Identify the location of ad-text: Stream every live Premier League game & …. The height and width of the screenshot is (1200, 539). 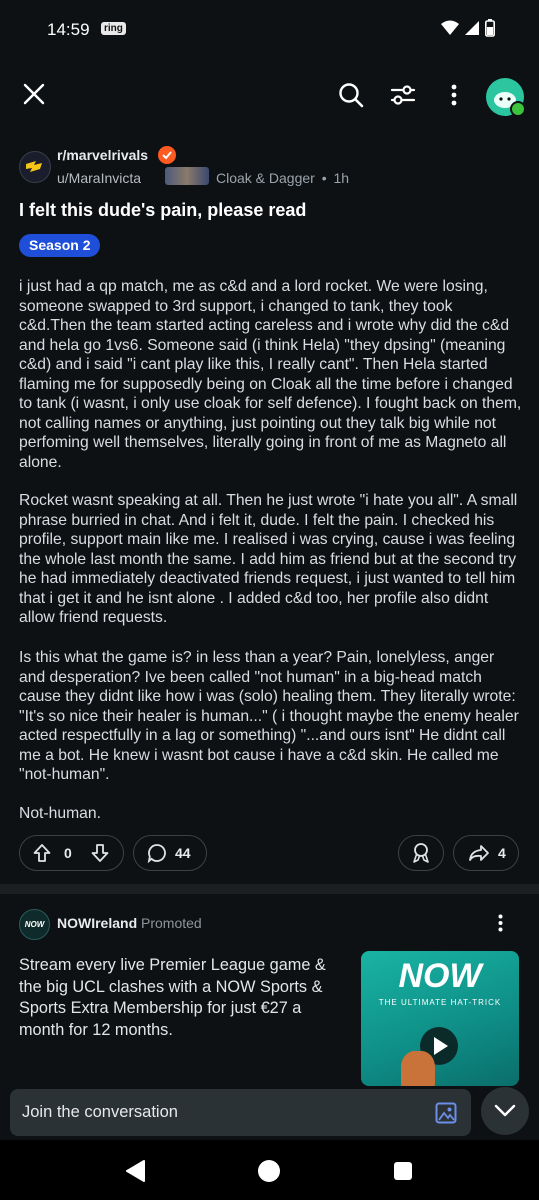
(178, 998).